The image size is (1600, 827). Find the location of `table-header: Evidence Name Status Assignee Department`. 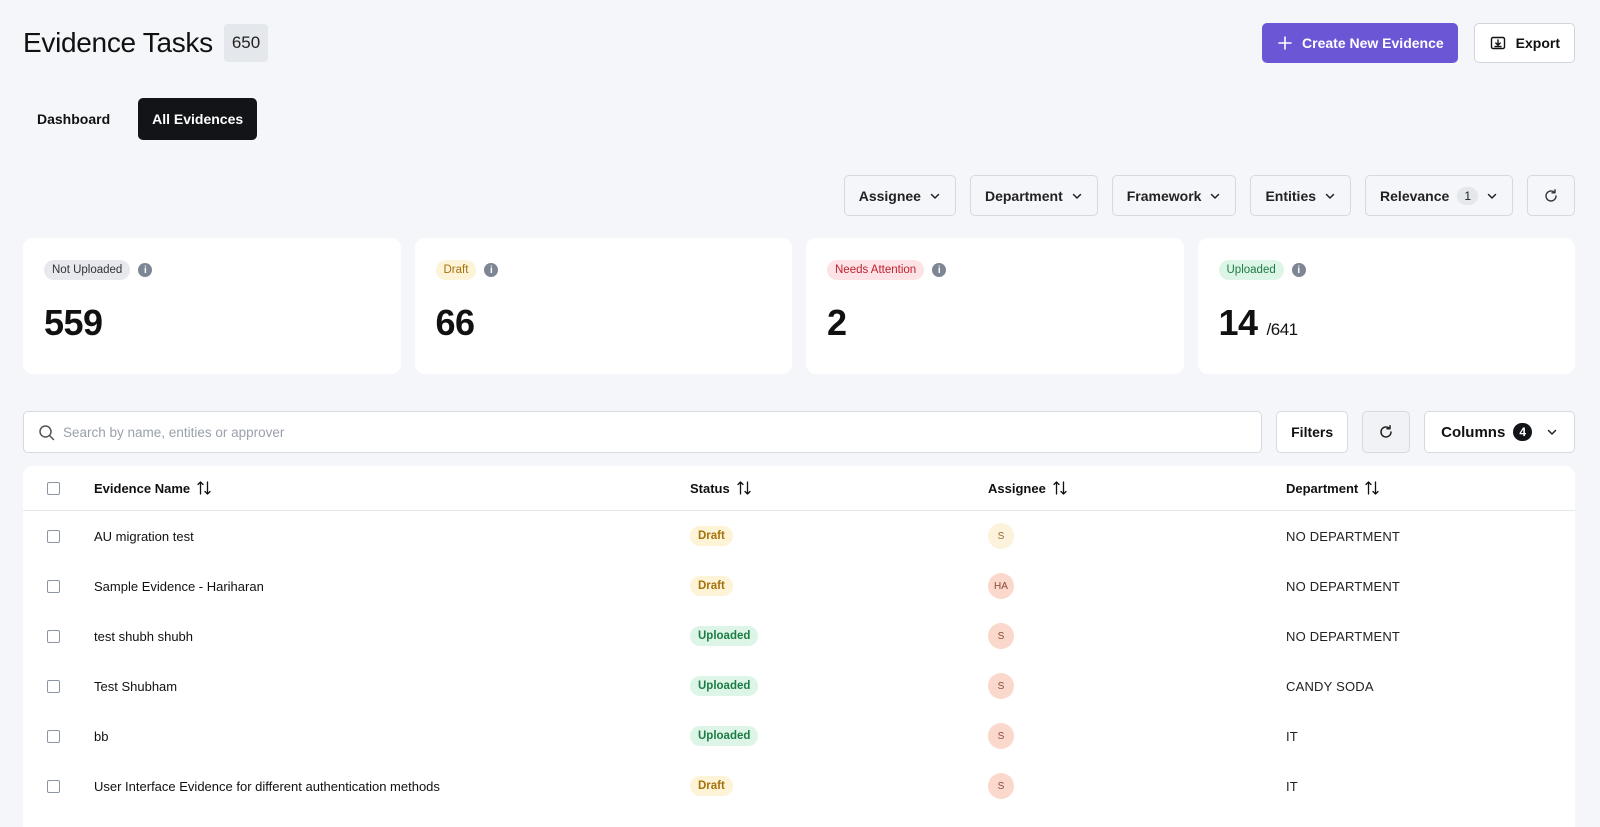

table-header: Evidence Name Status Assignee Department is located at coordinates (799, 488).